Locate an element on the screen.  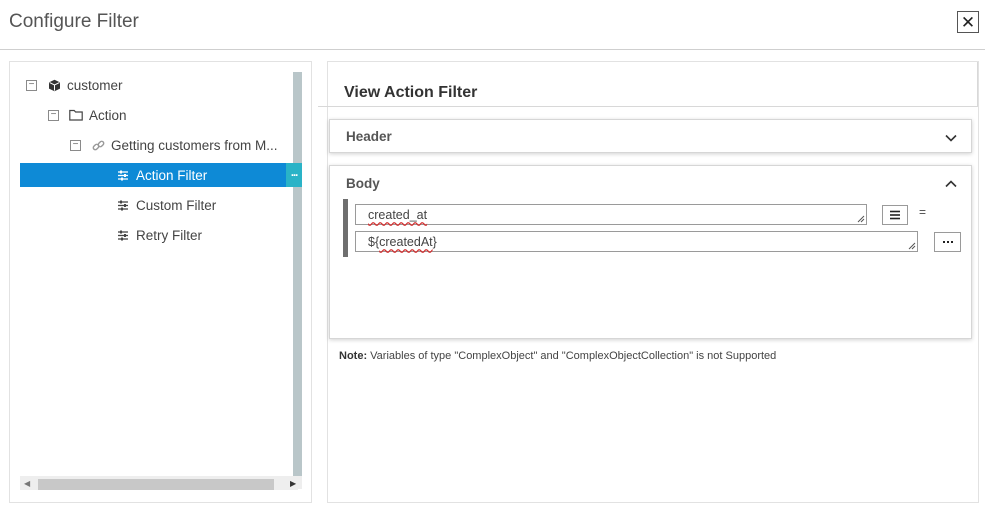
tree-node-label: Action Filter is located at coordinates (172, 175).